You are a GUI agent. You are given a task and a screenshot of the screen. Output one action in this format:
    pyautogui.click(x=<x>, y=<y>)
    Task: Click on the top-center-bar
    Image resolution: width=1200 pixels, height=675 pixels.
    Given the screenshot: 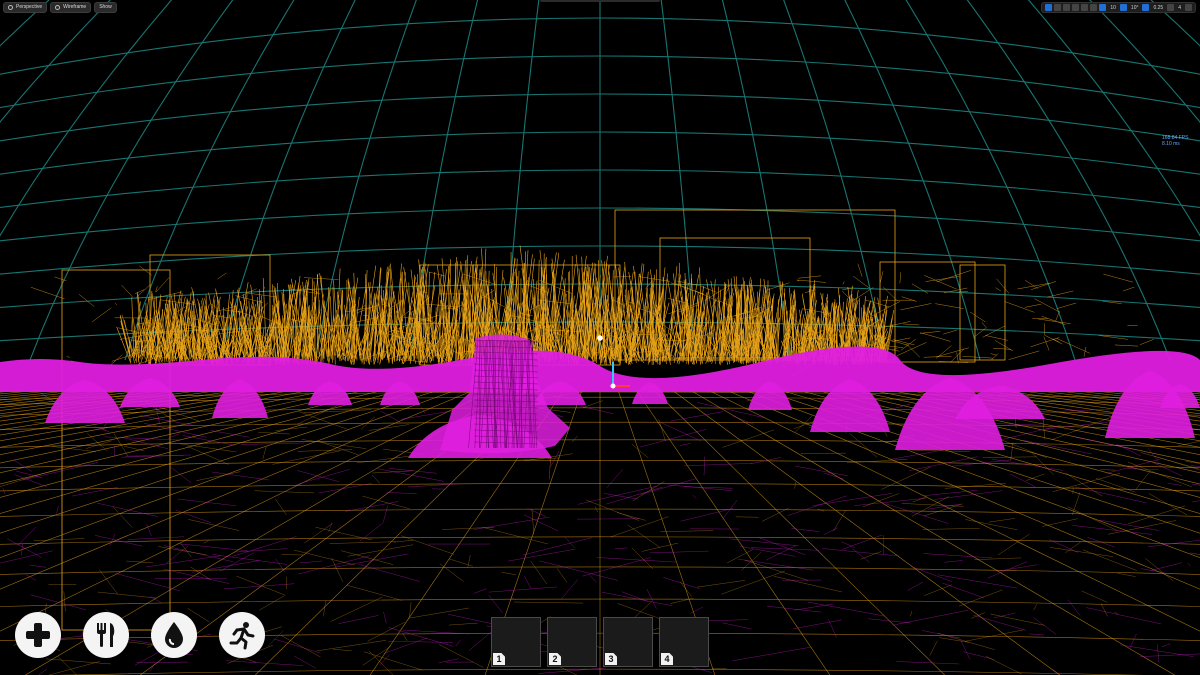 What is the action you would take?
    pyautogui.click(x=600, y=1)
    